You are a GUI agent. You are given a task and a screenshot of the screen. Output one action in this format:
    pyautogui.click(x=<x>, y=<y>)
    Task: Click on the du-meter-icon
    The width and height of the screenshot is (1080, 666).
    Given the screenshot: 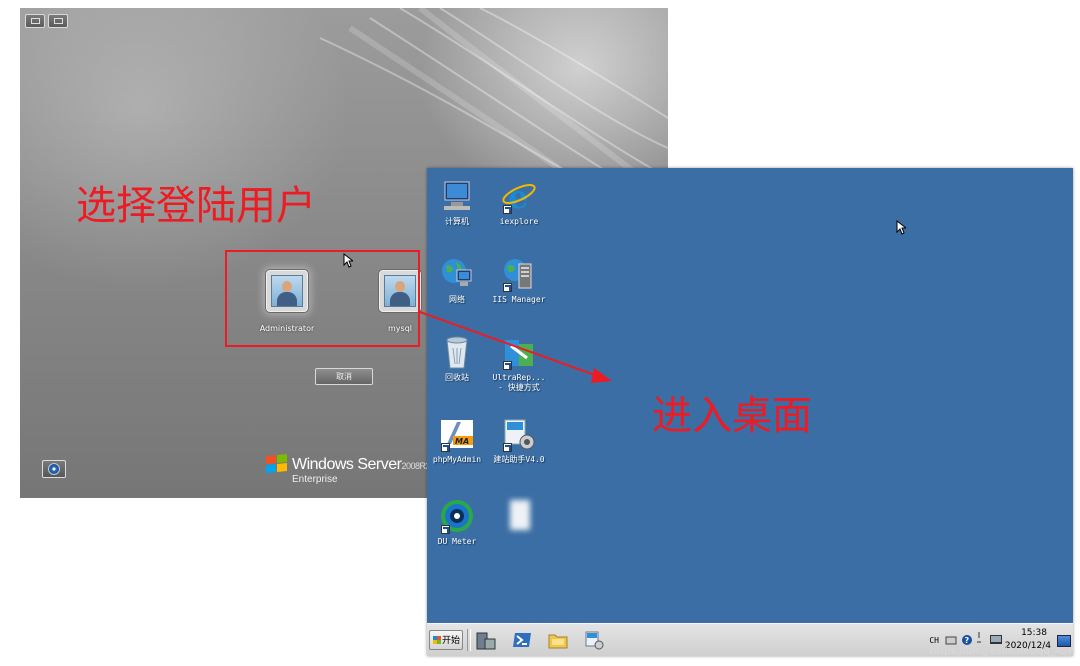 What is the action you would take?
    pyautogui.click(x=457, y=516)
    